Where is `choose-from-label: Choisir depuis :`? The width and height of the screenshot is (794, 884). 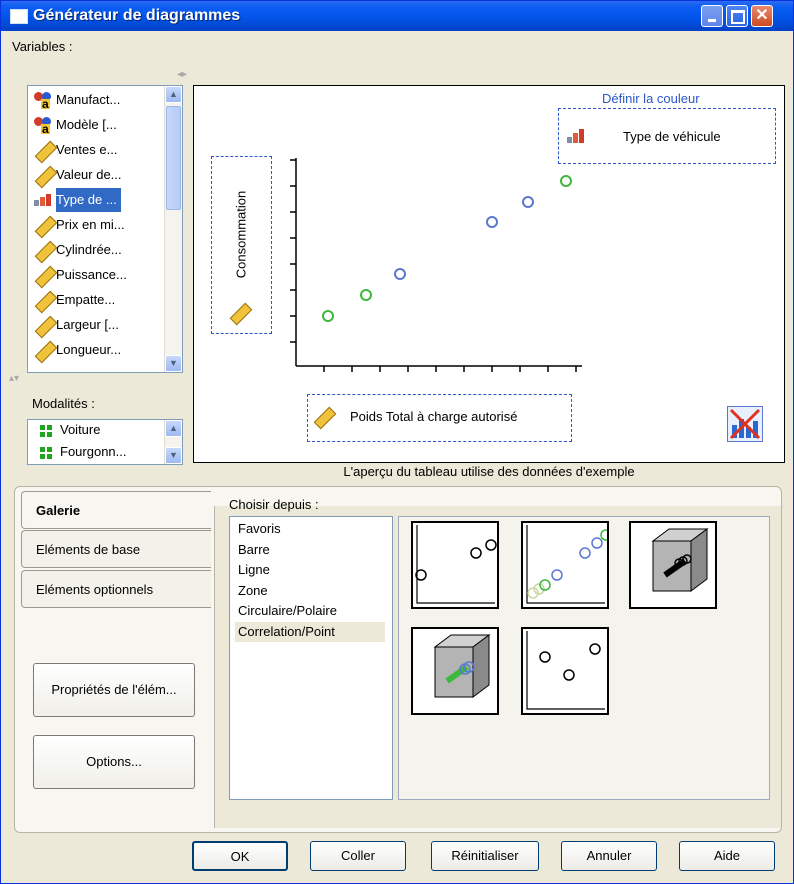 choose-from-label: Choisir depuis : is located at coordinates (274, 504).